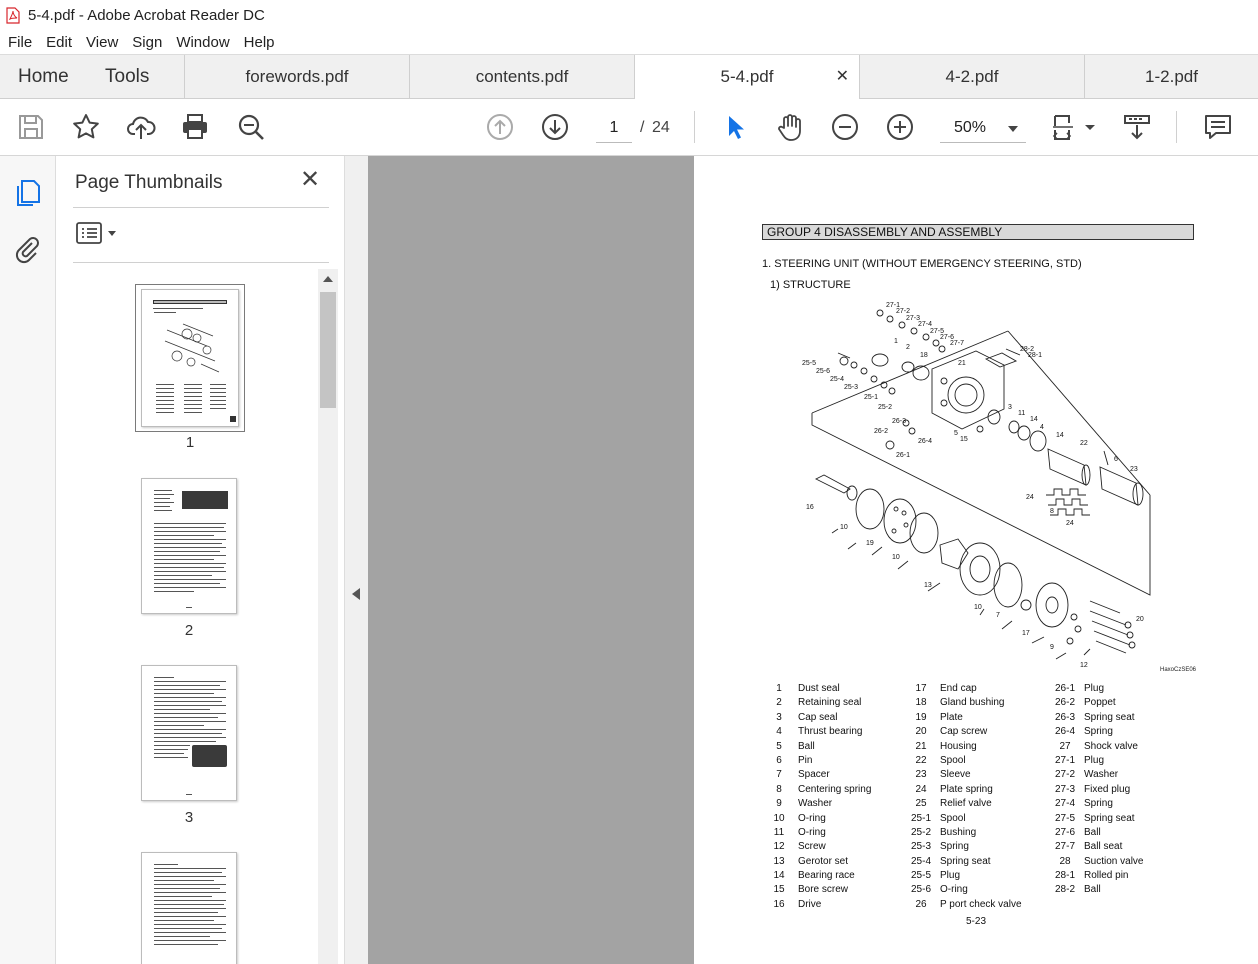 Image resolution: width=1258 pixels, height=964 pixels. Describe the element at coordinates (746, 77) in the screenshot. I see `tab-5-4: 5-4.pdf ✕` at that location.